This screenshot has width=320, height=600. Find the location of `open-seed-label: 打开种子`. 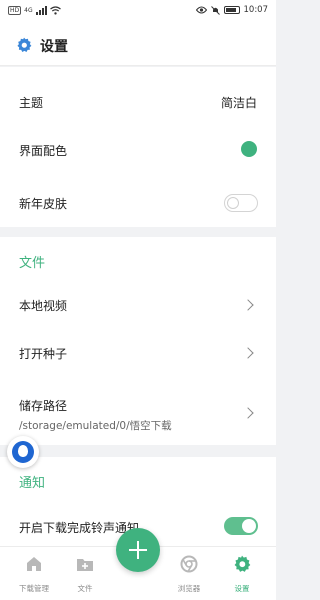

open-seed-label: 打开种子 is located at coordinates (43, 354).